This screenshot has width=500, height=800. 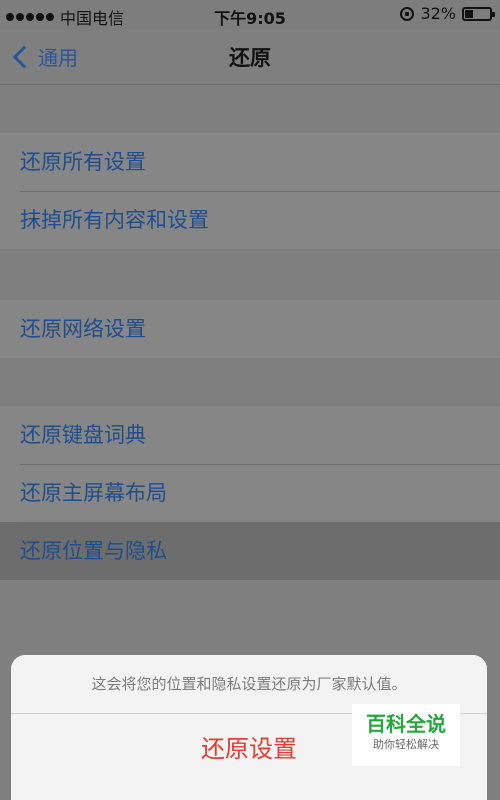 I want to click on reset-keyboard-dictionary: 还原键盘词典, so click(x=250, y=435).